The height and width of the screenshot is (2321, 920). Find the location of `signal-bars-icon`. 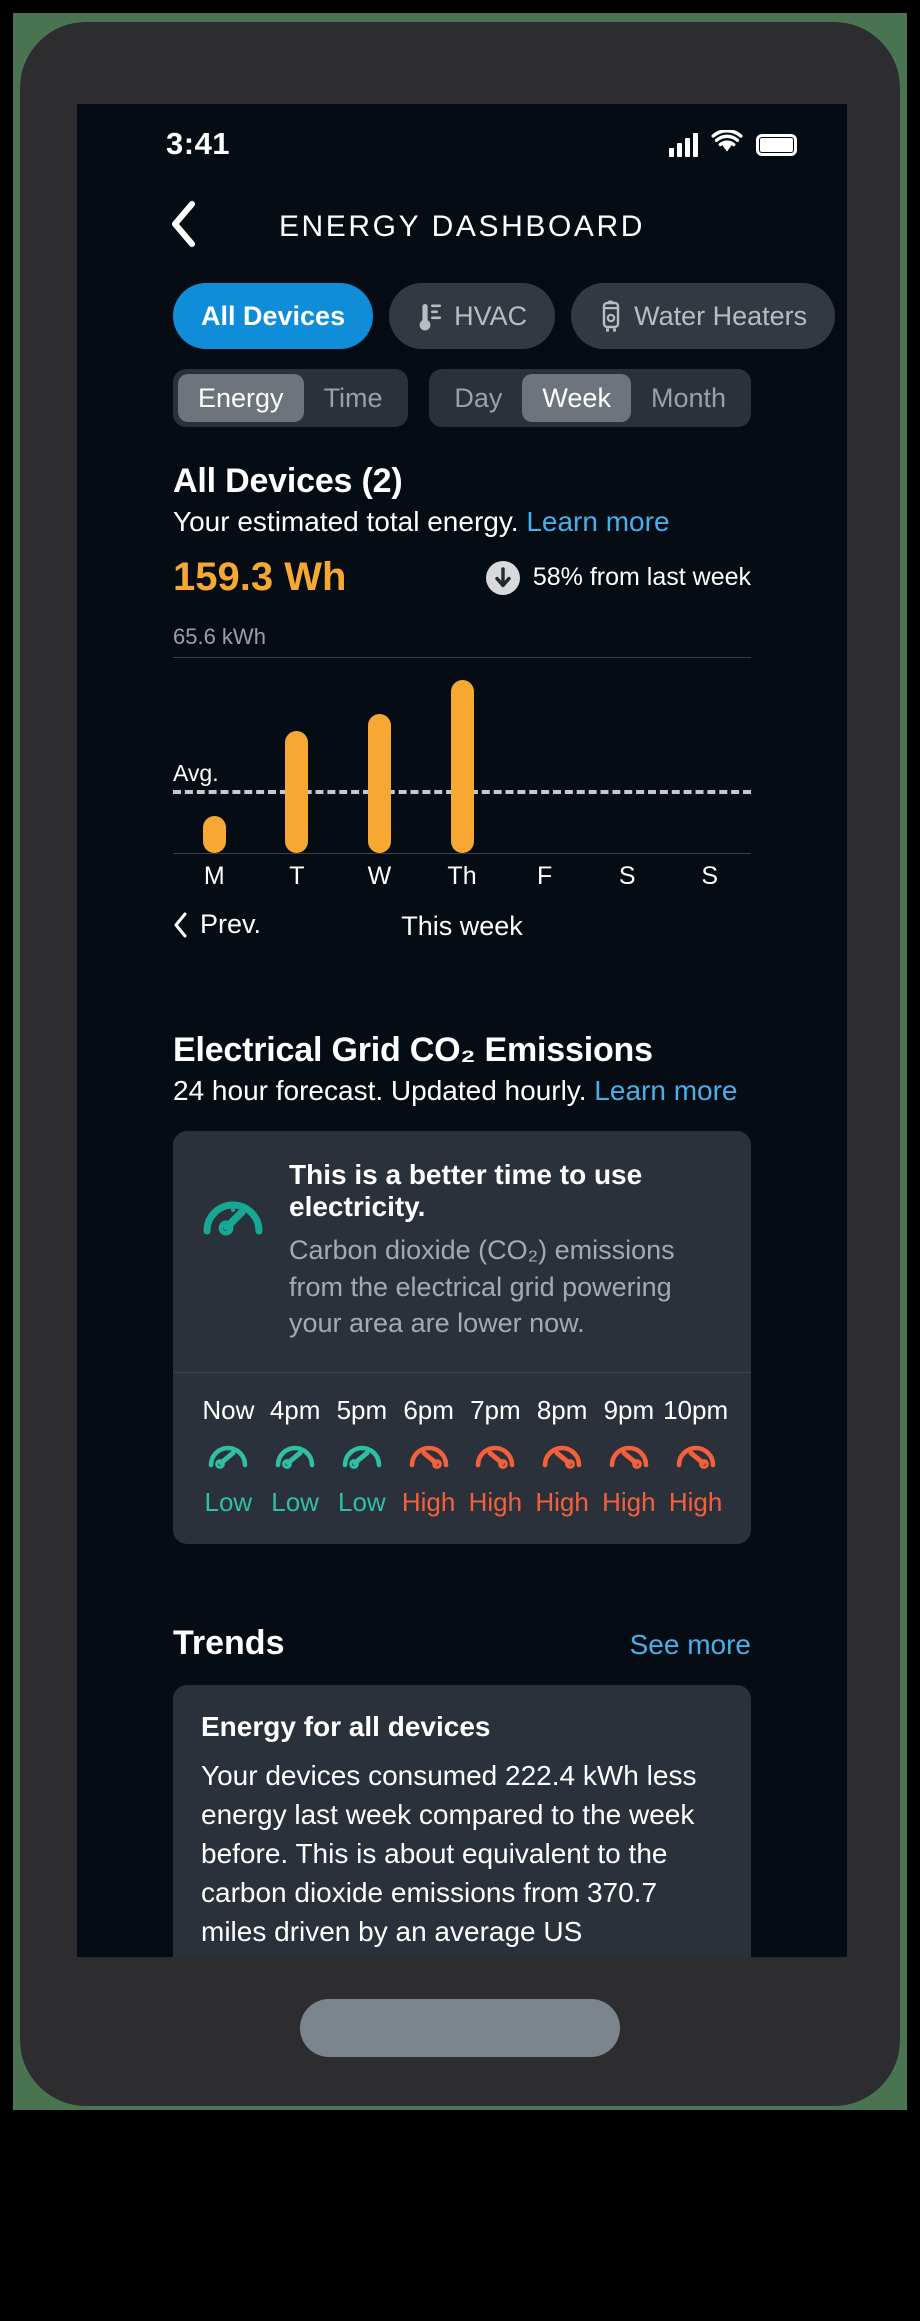

signal-bars-icon is located at coordinates (683, 144).